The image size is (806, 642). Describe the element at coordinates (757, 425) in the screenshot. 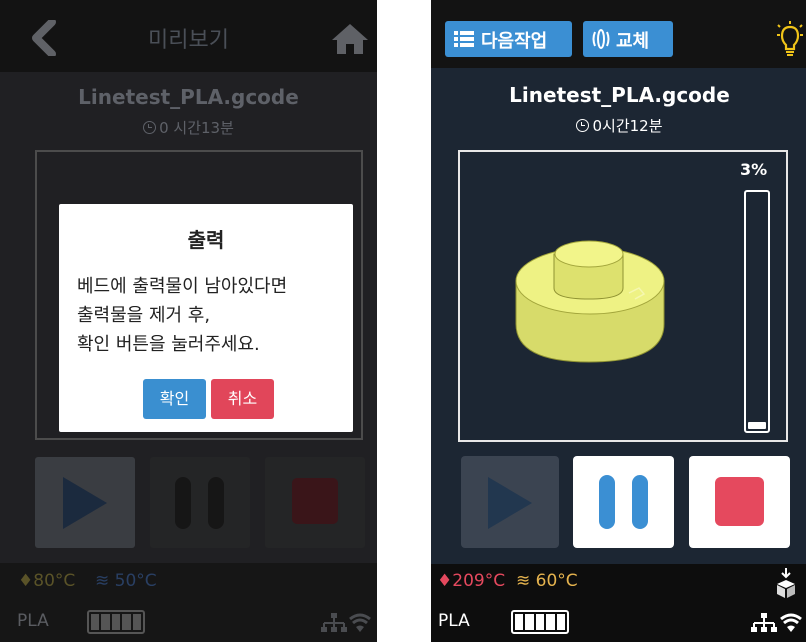

I see `progress-bar-fill` at that location.